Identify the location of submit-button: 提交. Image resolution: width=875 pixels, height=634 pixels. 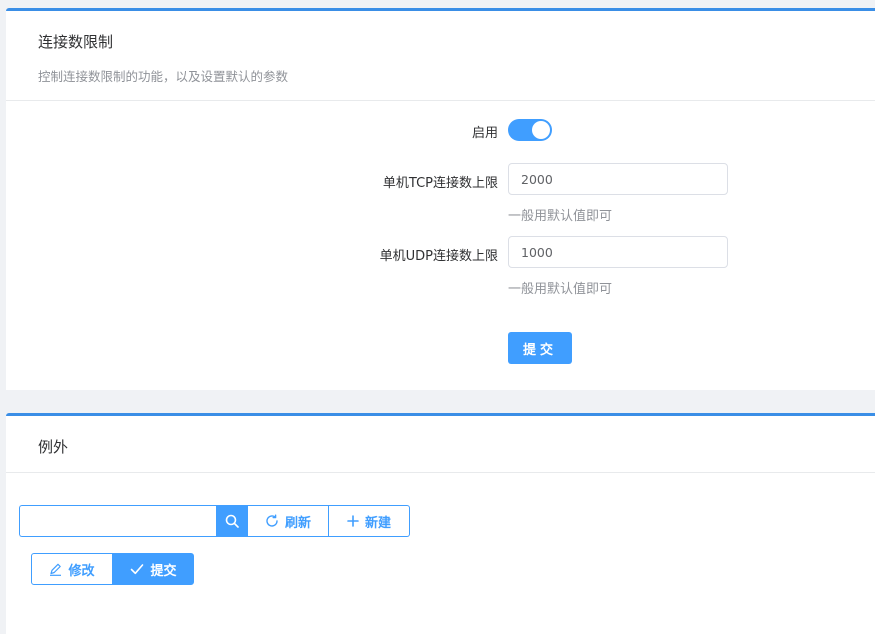
(540, 348).